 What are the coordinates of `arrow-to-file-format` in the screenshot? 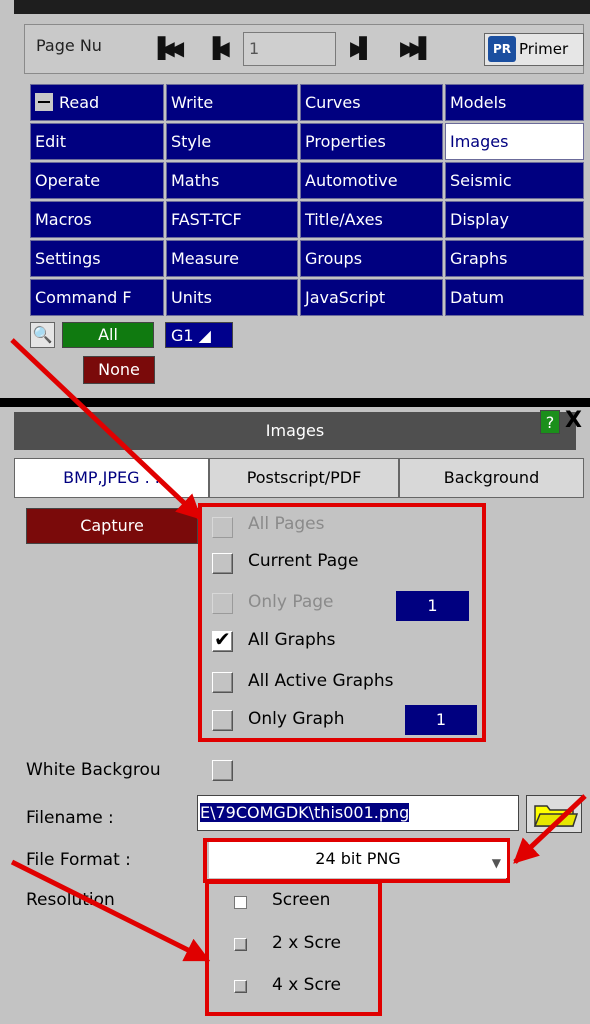 It's located at (550, 829).